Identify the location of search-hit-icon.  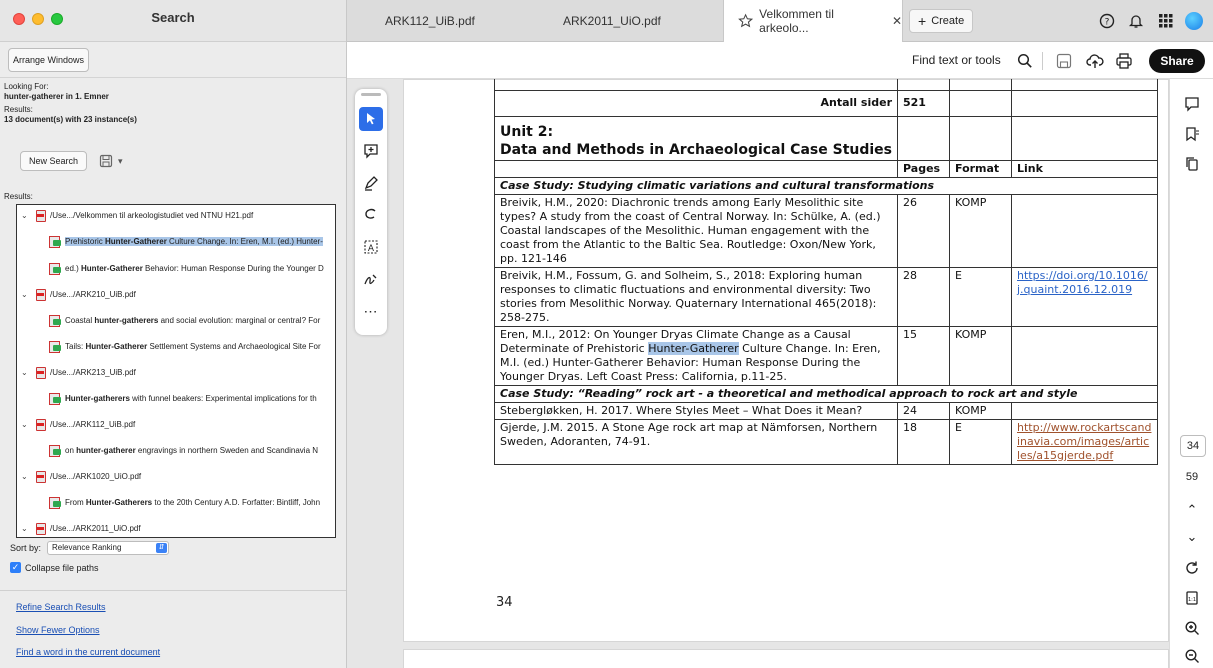
(55, 320).